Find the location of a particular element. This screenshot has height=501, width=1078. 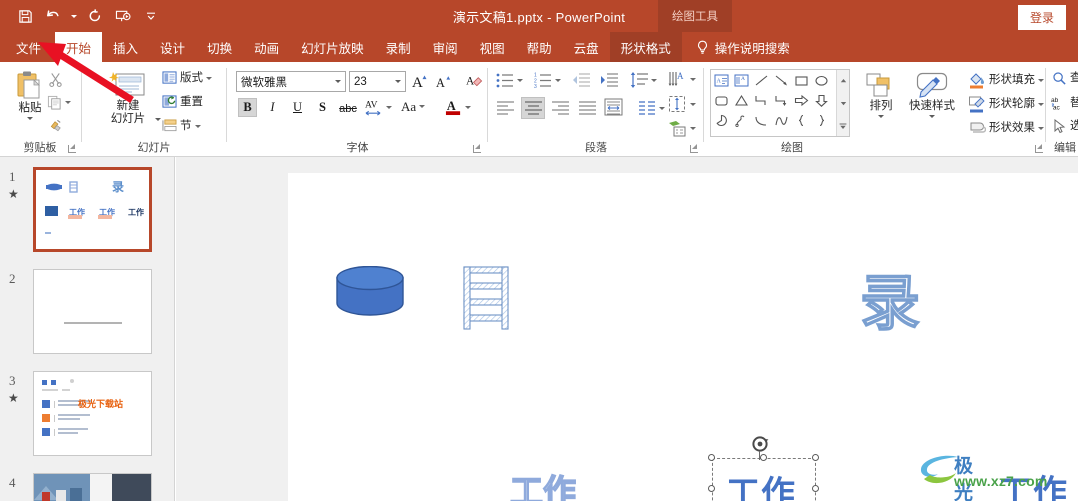

tab-view: 视图 is located at coordinates (492, 47).